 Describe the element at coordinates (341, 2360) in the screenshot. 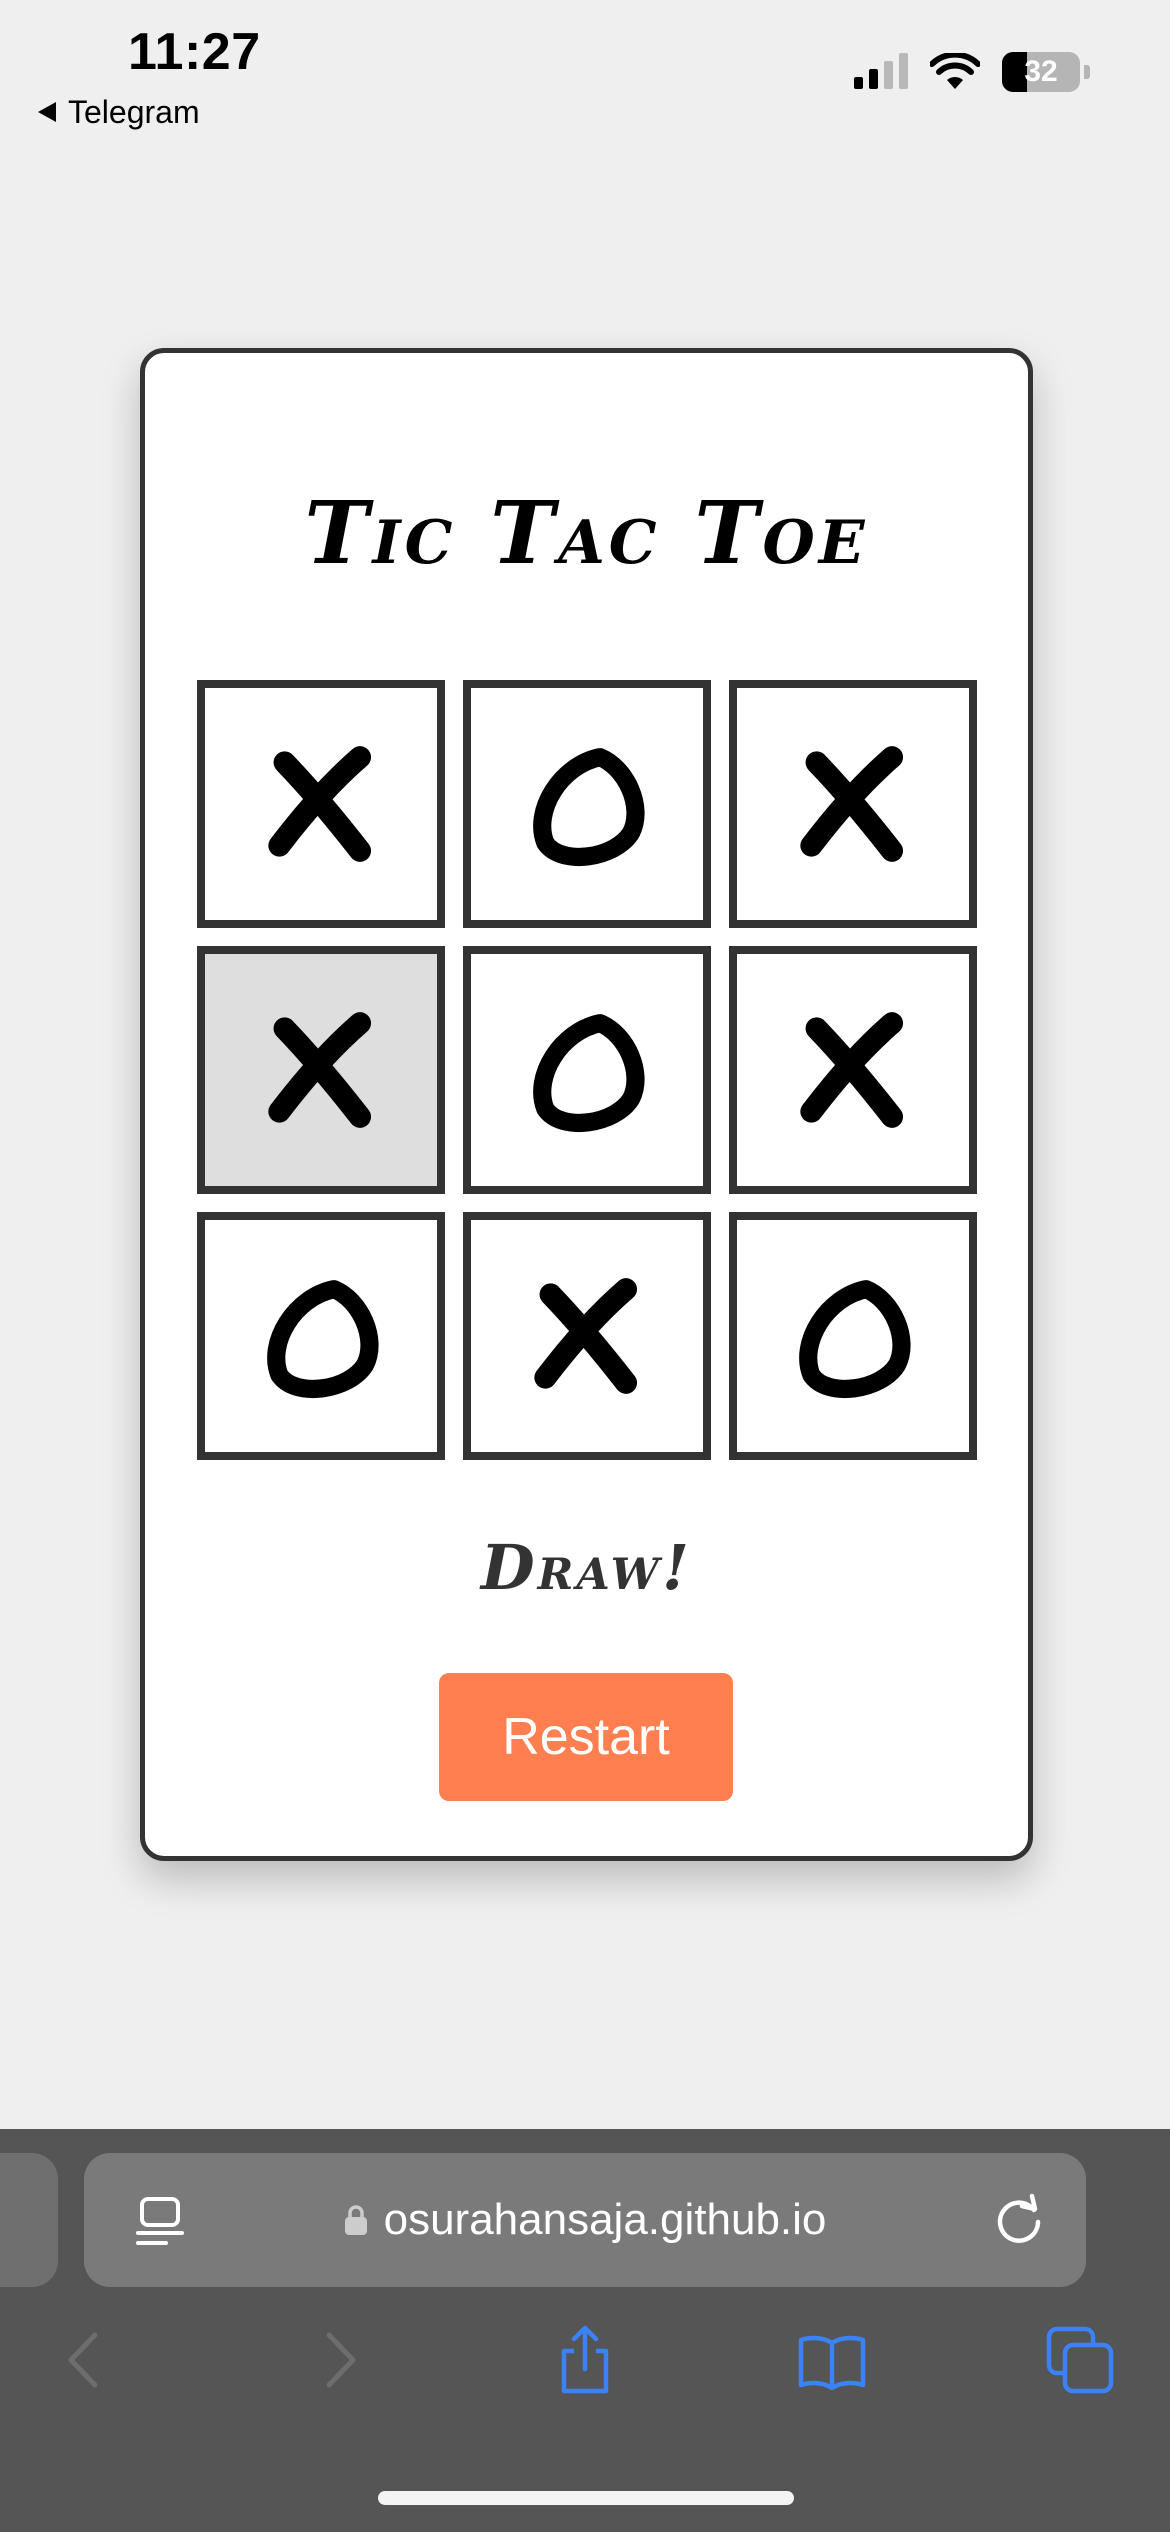

I see `forward-icon` at that location.